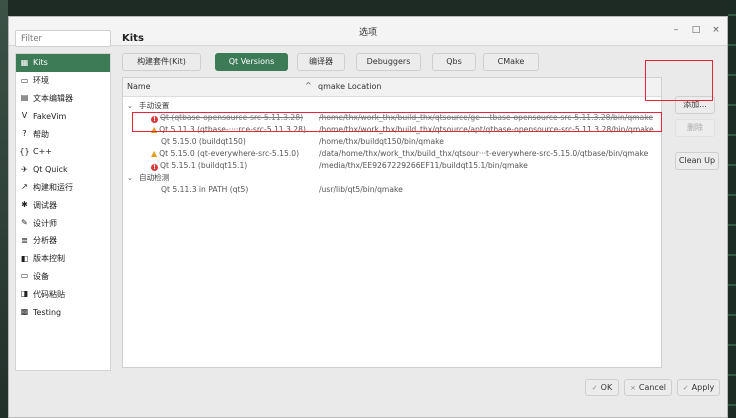 The height and width of the screenshot is (418, 736). What do you see at coordinates (63, 277) in the screenshot?
I see `sidebar-item-devices: ▭ 设备` at bounding box center [63, 277].